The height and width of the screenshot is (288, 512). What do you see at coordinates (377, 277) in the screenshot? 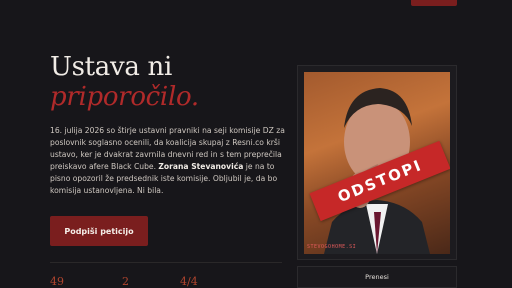
I see `download-button: Prenesi` at bounding box center [377, 277].